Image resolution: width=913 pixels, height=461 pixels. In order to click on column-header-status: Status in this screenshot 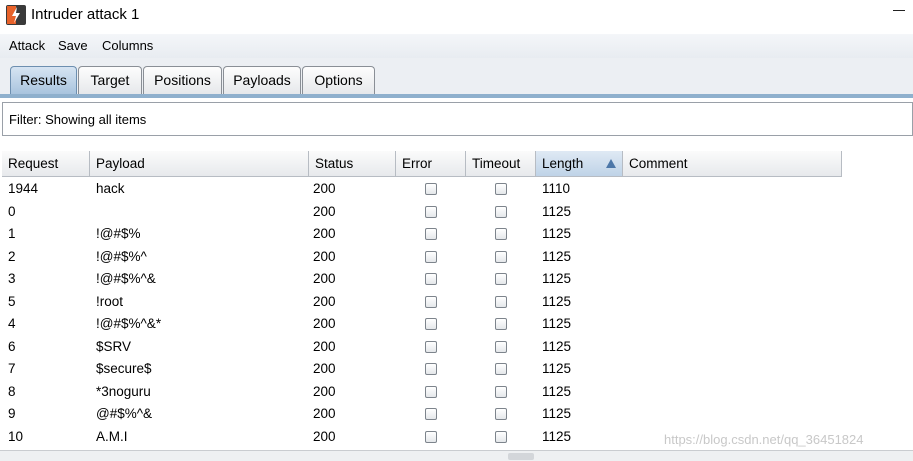, I will do `click(352, 164)`.